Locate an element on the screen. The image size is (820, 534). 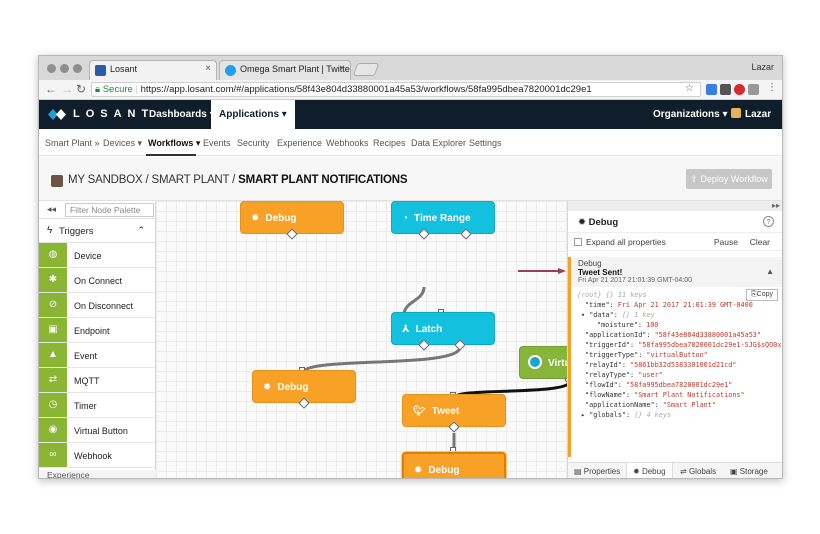
tab-title: Omega Smart Plant | Twitter Al is located at coordinates (295, 69).